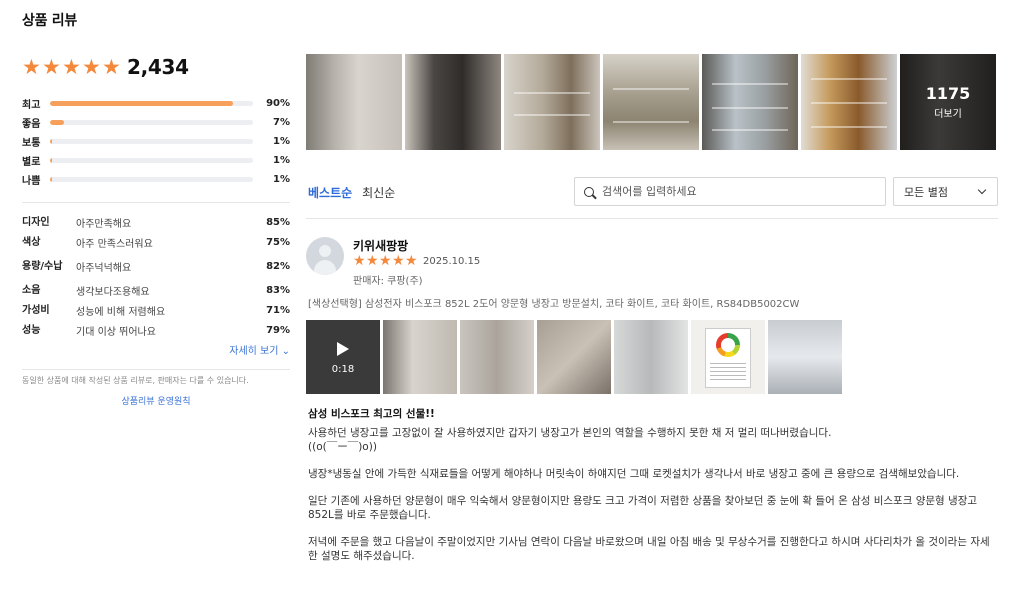 Image resolution: width=1024 pixels, height=590 pixels. Describe the element at coordinates (343, 357) in the screenshot. I see `review-video-thumb: 0:18` at that location.